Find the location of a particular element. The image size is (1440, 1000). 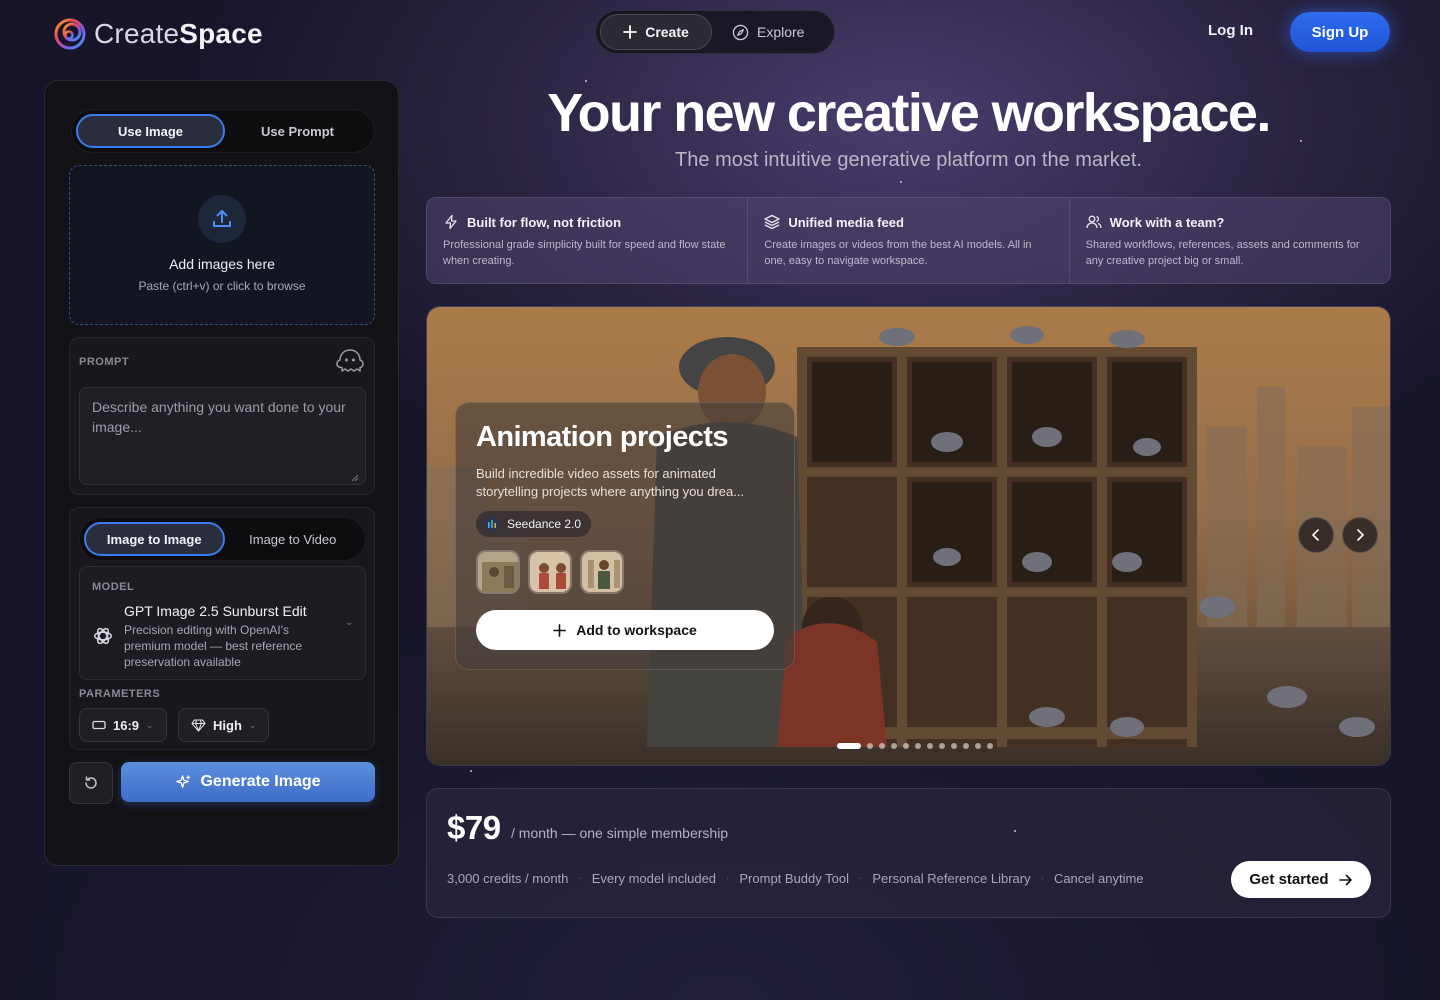

parameters-label: PARAMETERS is located at coordinates (120, 694).